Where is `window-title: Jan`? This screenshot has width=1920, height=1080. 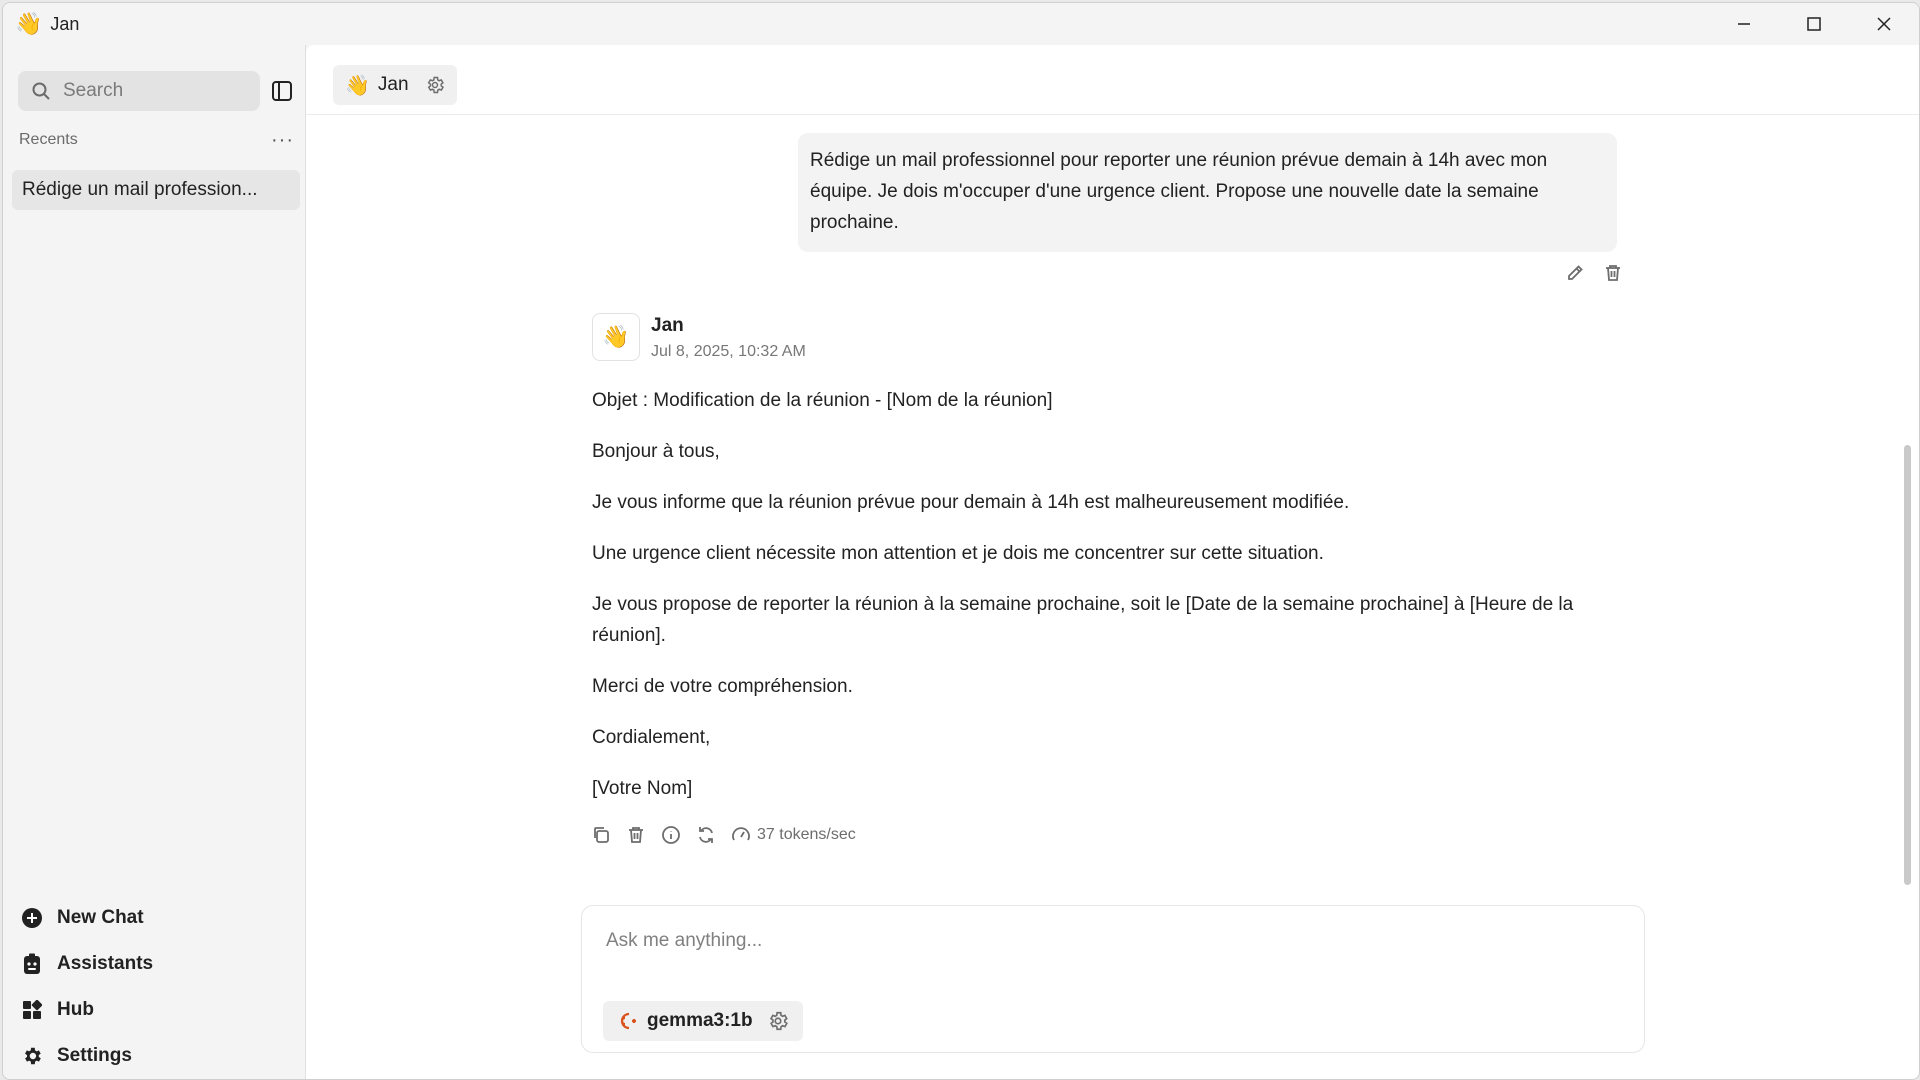
window-title: Jan is located at coordinates (65, 23).